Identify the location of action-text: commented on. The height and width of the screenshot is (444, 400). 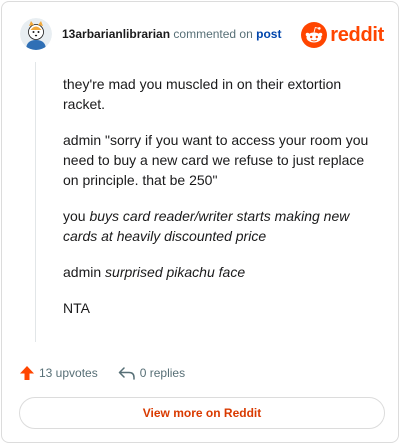
(213, 34).